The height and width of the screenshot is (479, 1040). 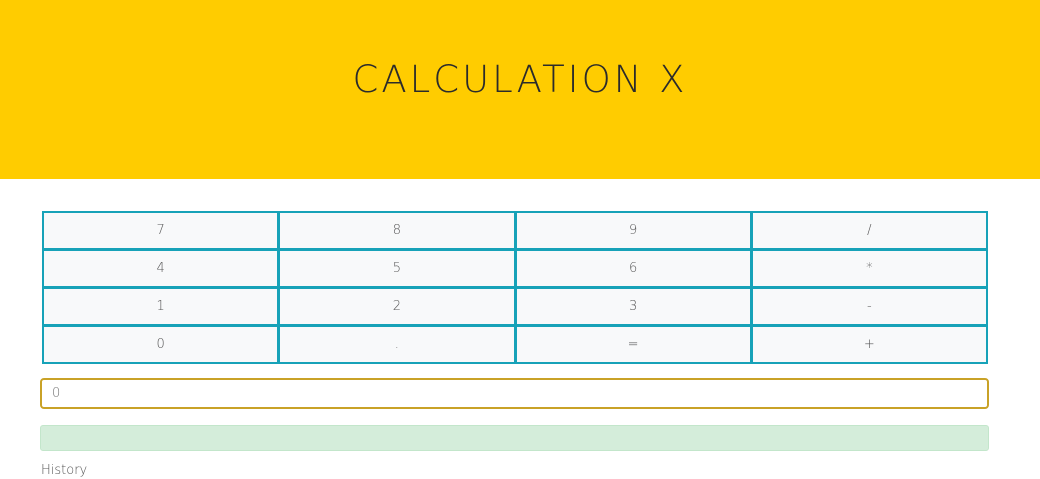 What do you see at coordinates (633, 268) in the screenshot?
I see `key-6: 6` at bounding box center [633, 268].